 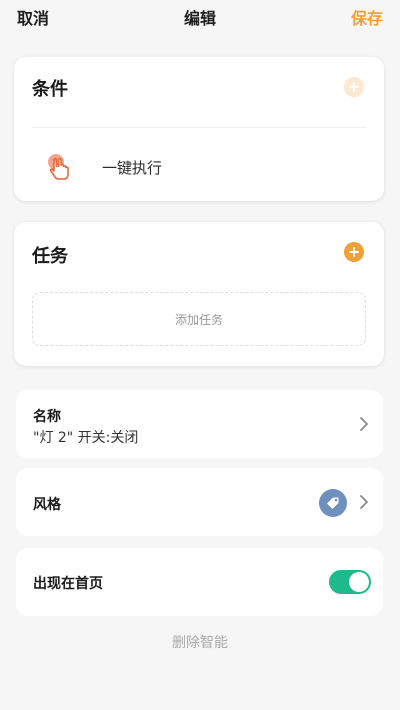 I want to click on name-row: 名称 "灯 2" 开关:关闭, so click(x=199, y=424).